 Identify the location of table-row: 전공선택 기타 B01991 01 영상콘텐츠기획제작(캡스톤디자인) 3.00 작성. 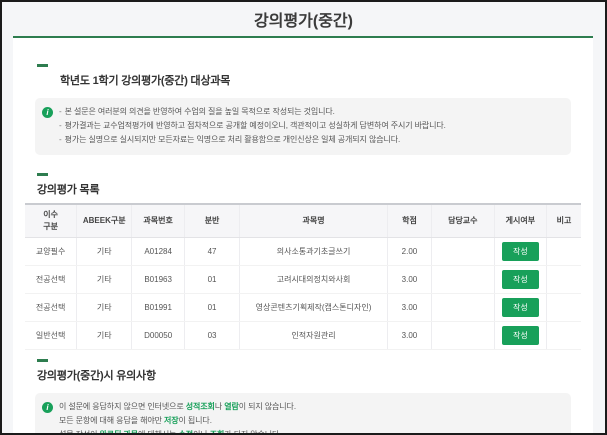
(303, 308).